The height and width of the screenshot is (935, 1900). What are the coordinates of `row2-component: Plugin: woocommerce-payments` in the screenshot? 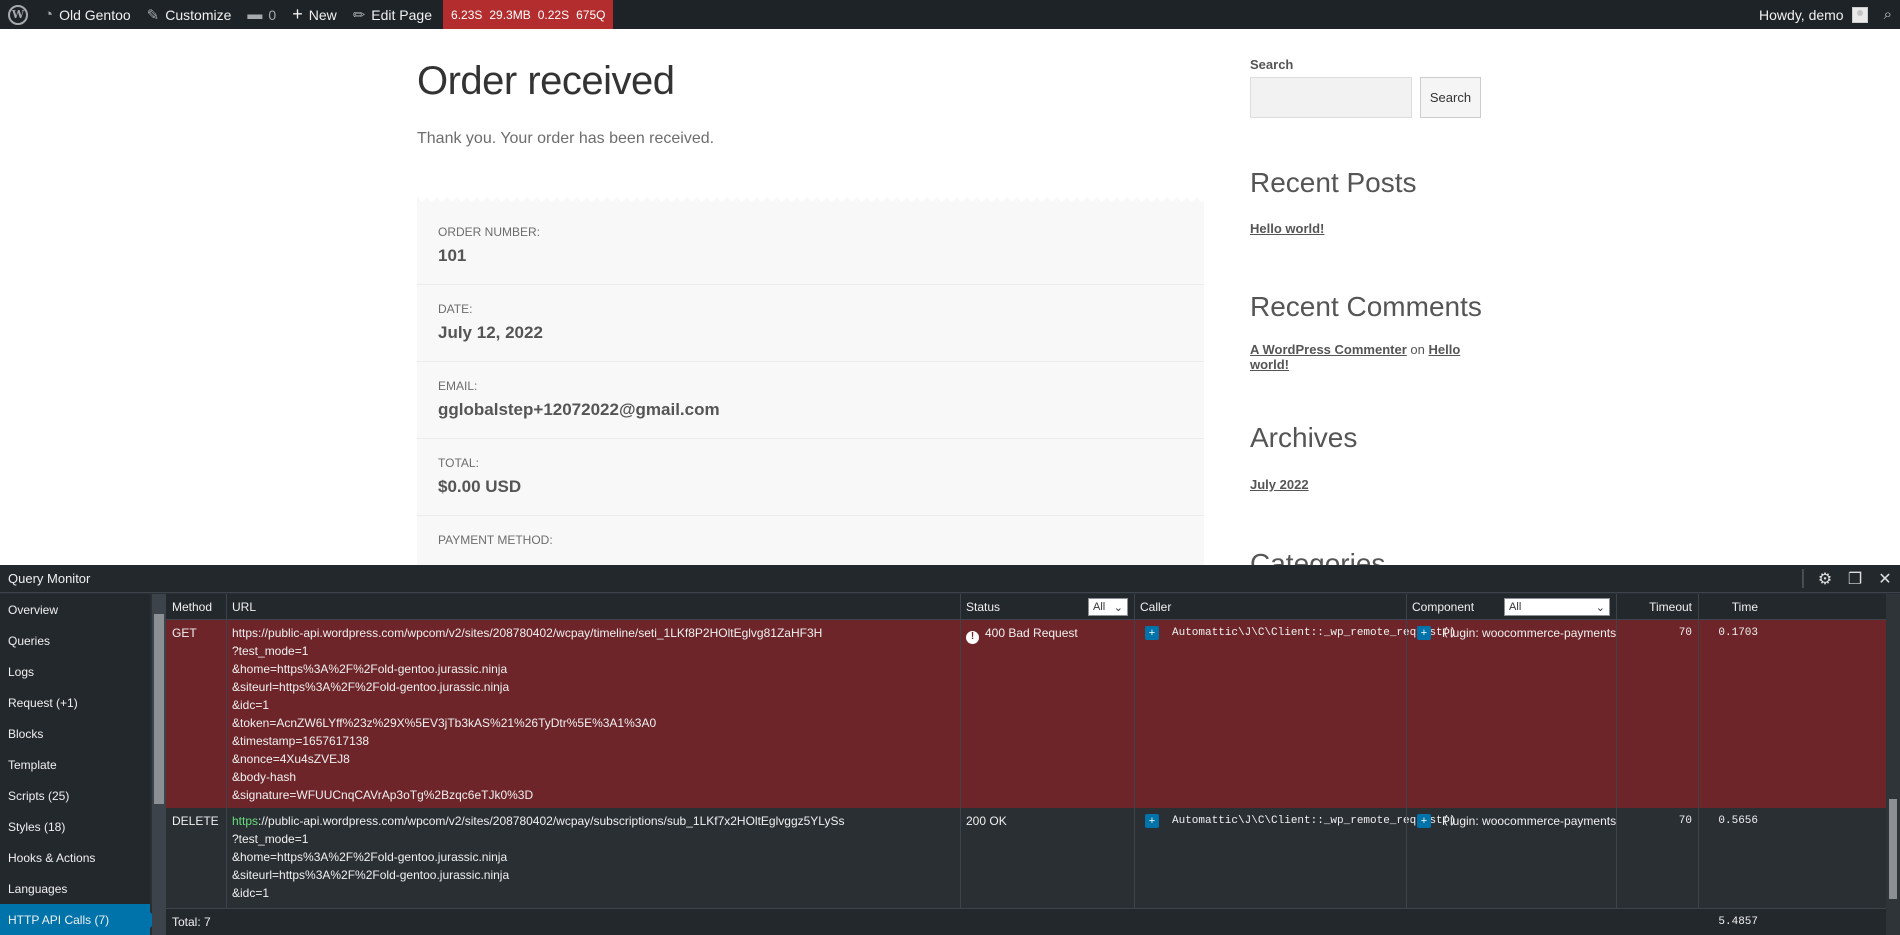 It's located at (1529, 821).